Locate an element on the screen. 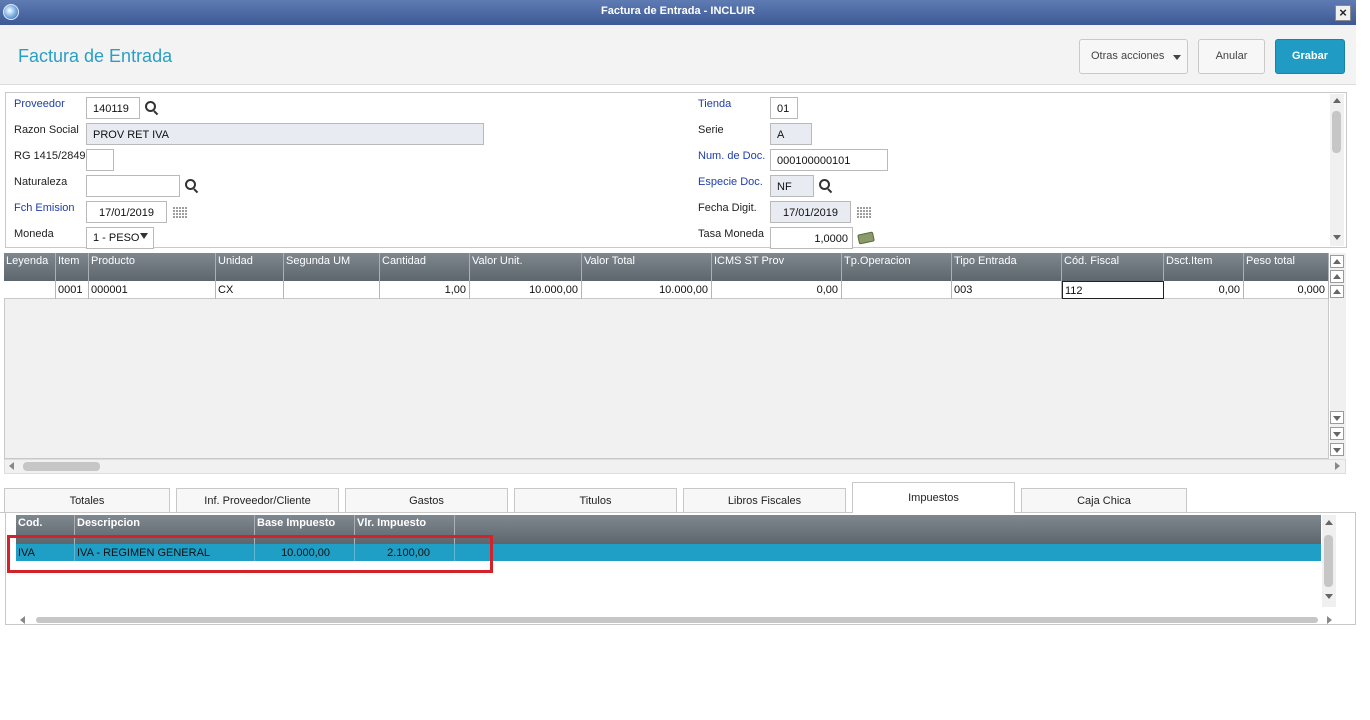 The image size is (1370, 720). num-doc-label: Num. de Doc. is located at coordinates (732, 156).